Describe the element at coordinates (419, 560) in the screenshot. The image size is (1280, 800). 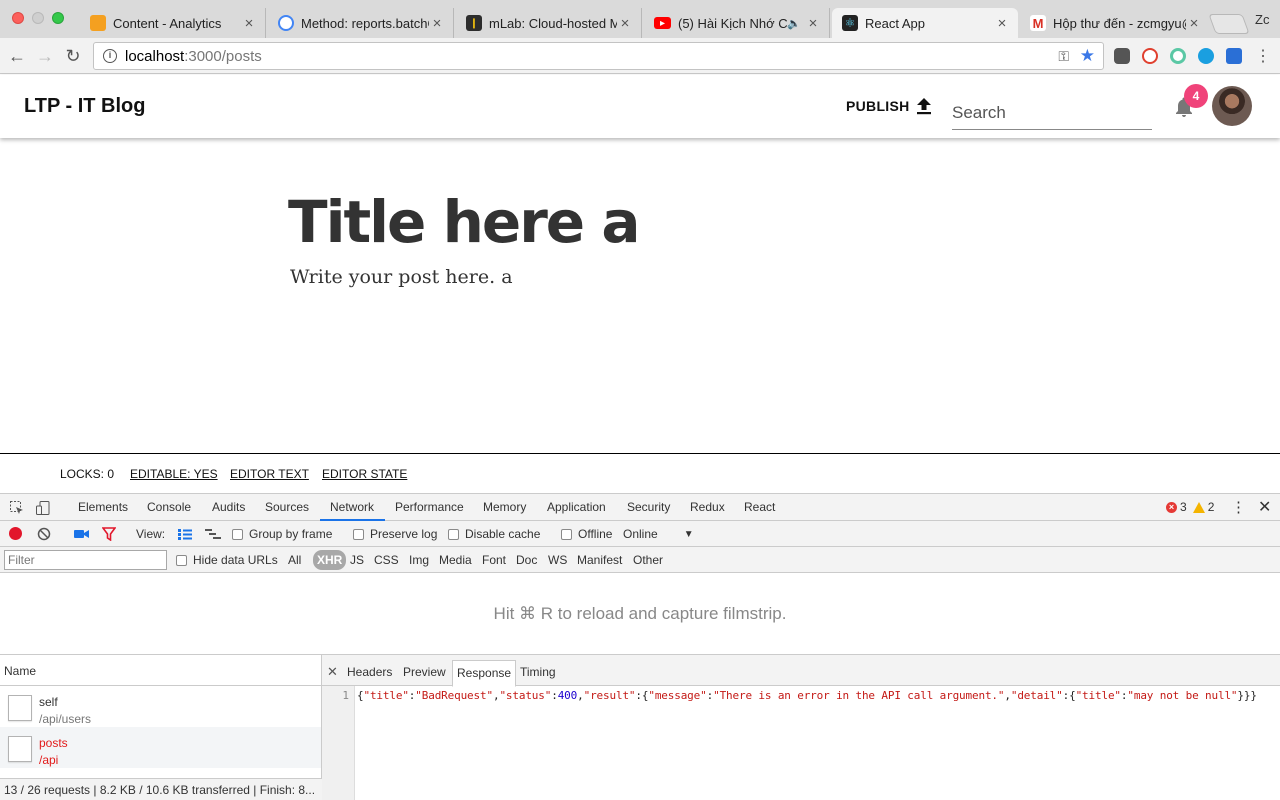
I see `filter-type-img: Img` at that location.